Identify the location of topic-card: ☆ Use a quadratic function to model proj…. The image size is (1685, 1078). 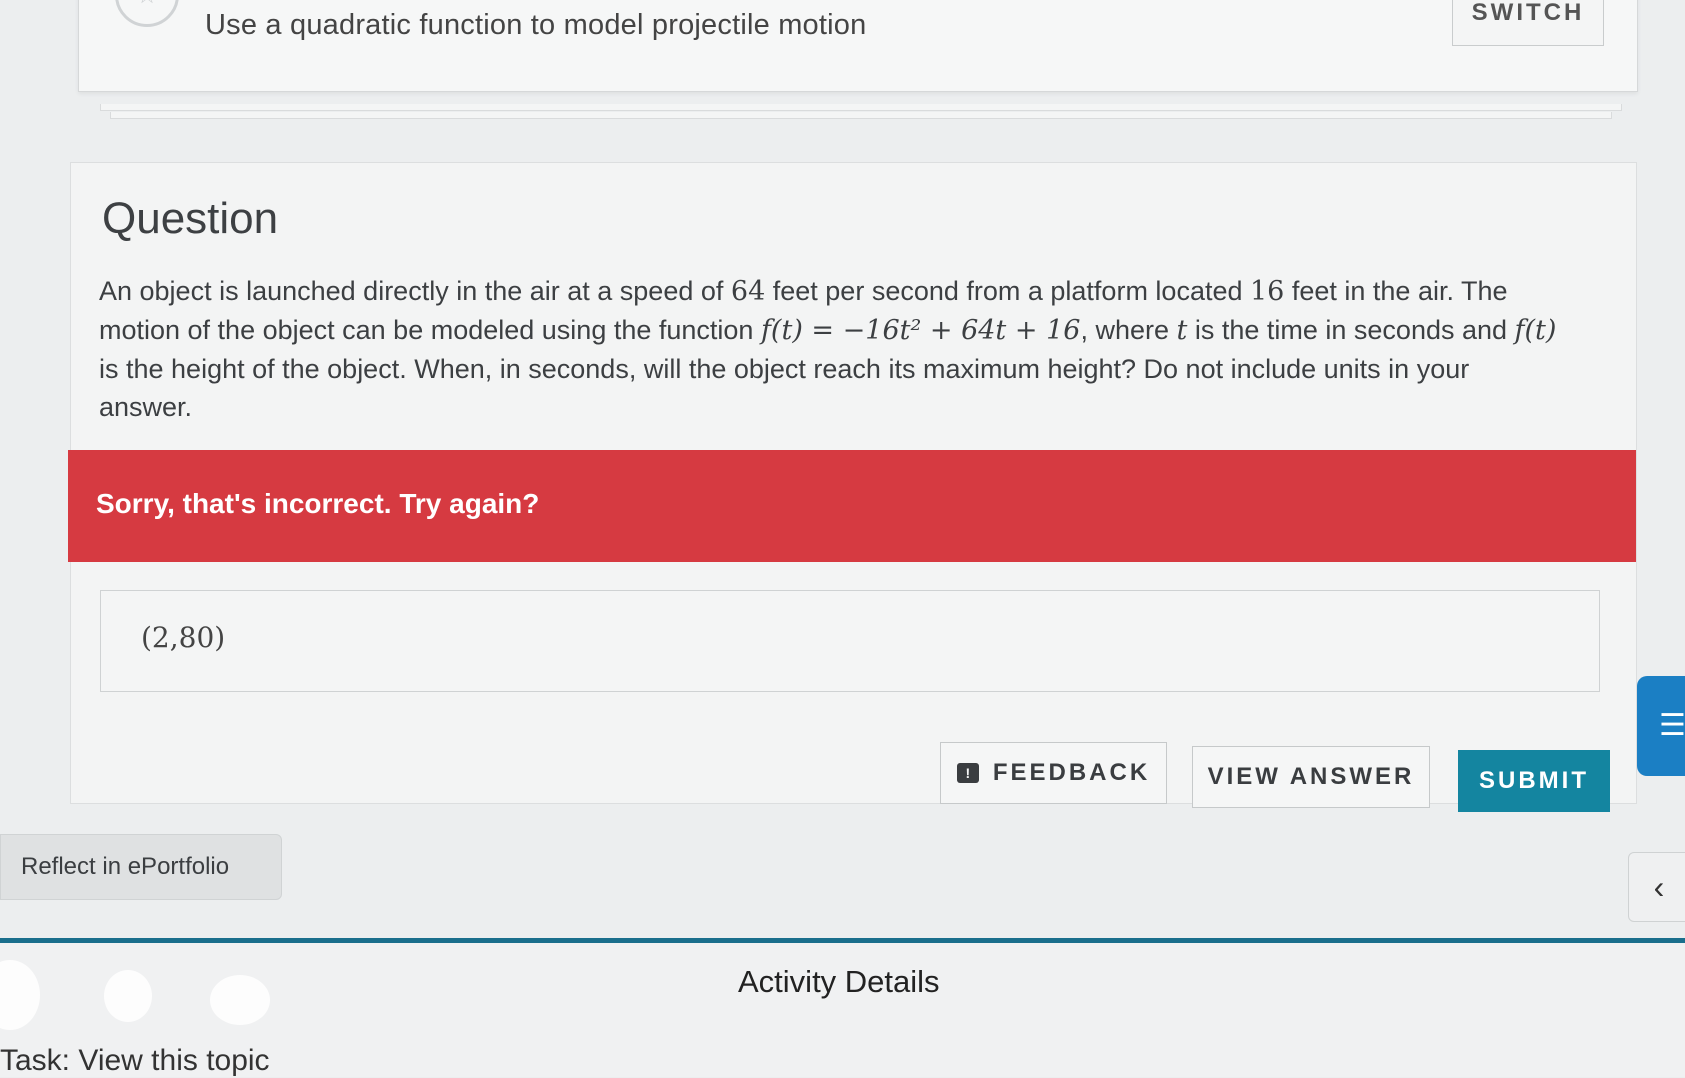
(858, 46).